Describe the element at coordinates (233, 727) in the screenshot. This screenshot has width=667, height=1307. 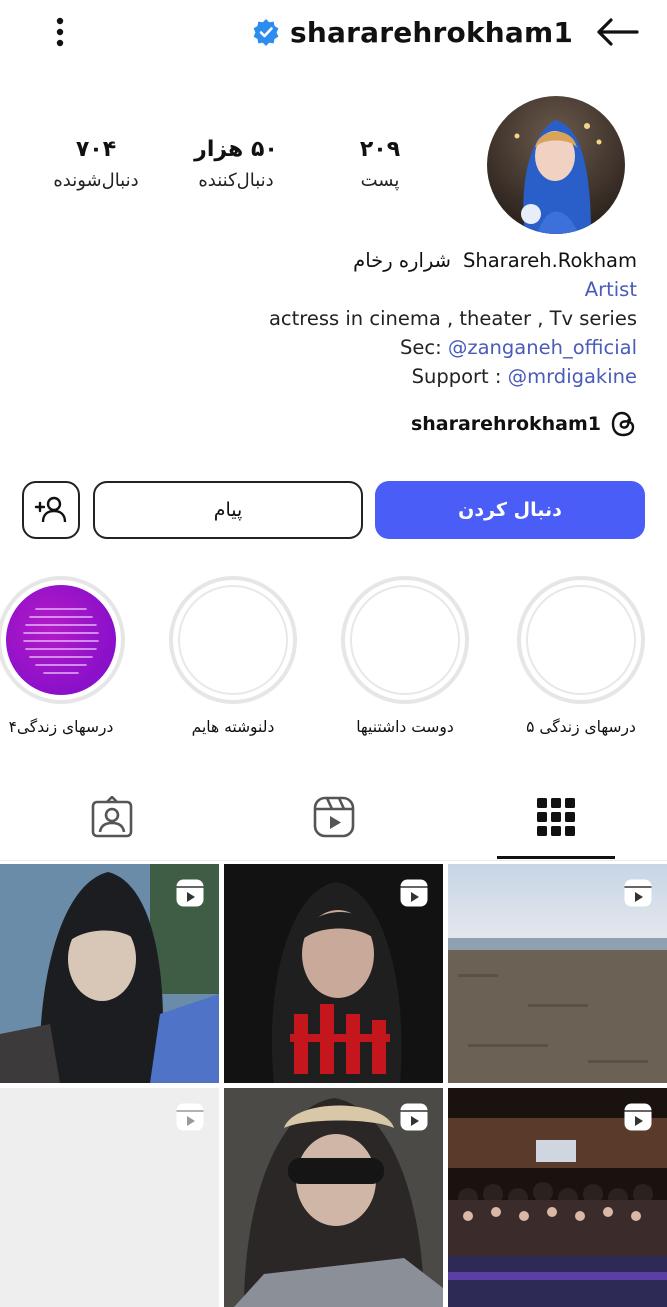
I see `highlight-label: دلنوشته هایم` at that location.